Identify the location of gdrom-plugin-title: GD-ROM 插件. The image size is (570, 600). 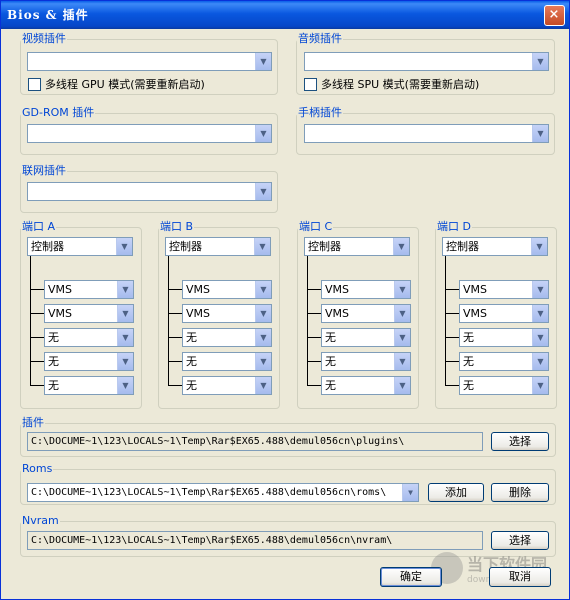
(58, 113).